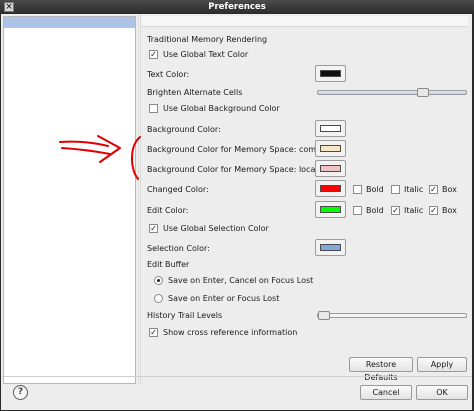 The width and height of the screenshot is (474, 411). Describe the element at coordinates (206, 54) in the screenshot. I see `use-global-text-label: Use Global Text Color` at that location.